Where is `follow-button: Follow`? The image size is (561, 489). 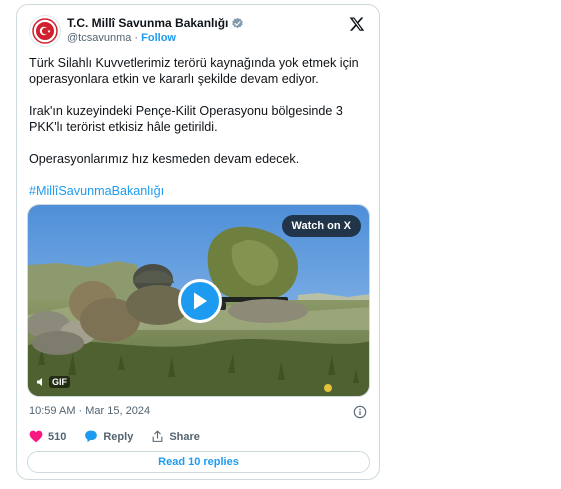 follow-button: Follow is located at coordinates (158, 38).